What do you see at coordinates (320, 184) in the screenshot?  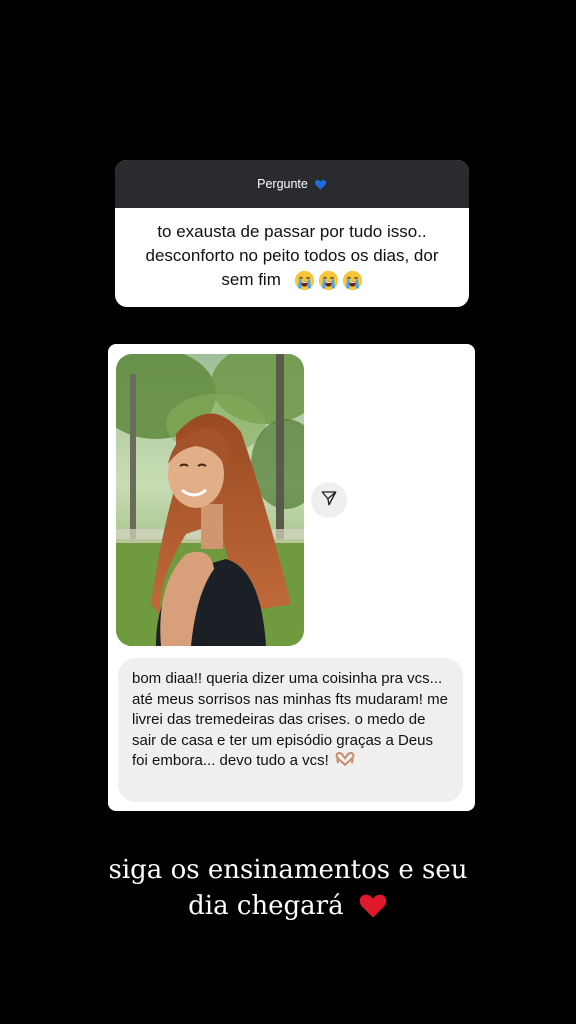 I see `blue-heart-icon` at bounding box center [320, 184].